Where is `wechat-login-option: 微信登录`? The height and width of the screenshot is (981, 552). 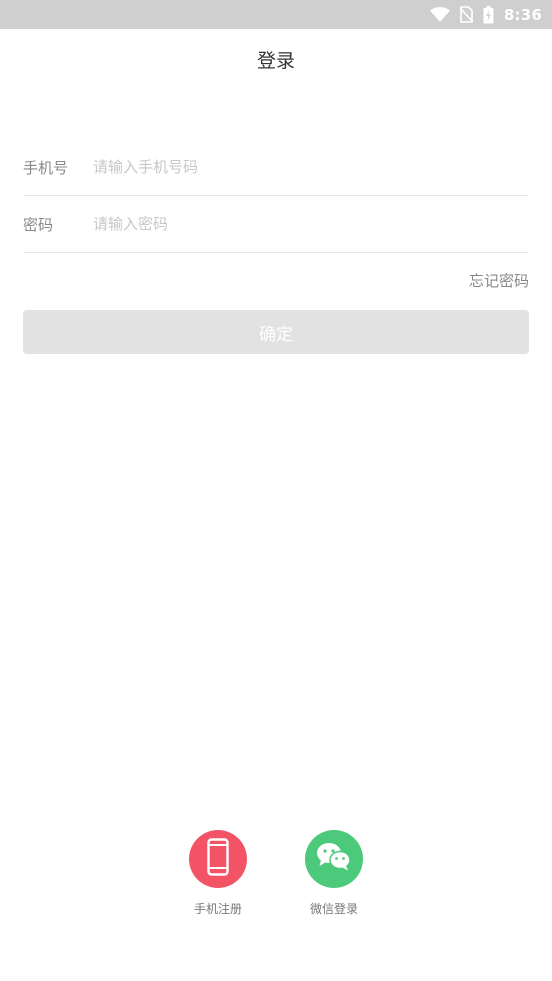 wechat-login-option: 微信登录 is located at coordinates (334, 873).